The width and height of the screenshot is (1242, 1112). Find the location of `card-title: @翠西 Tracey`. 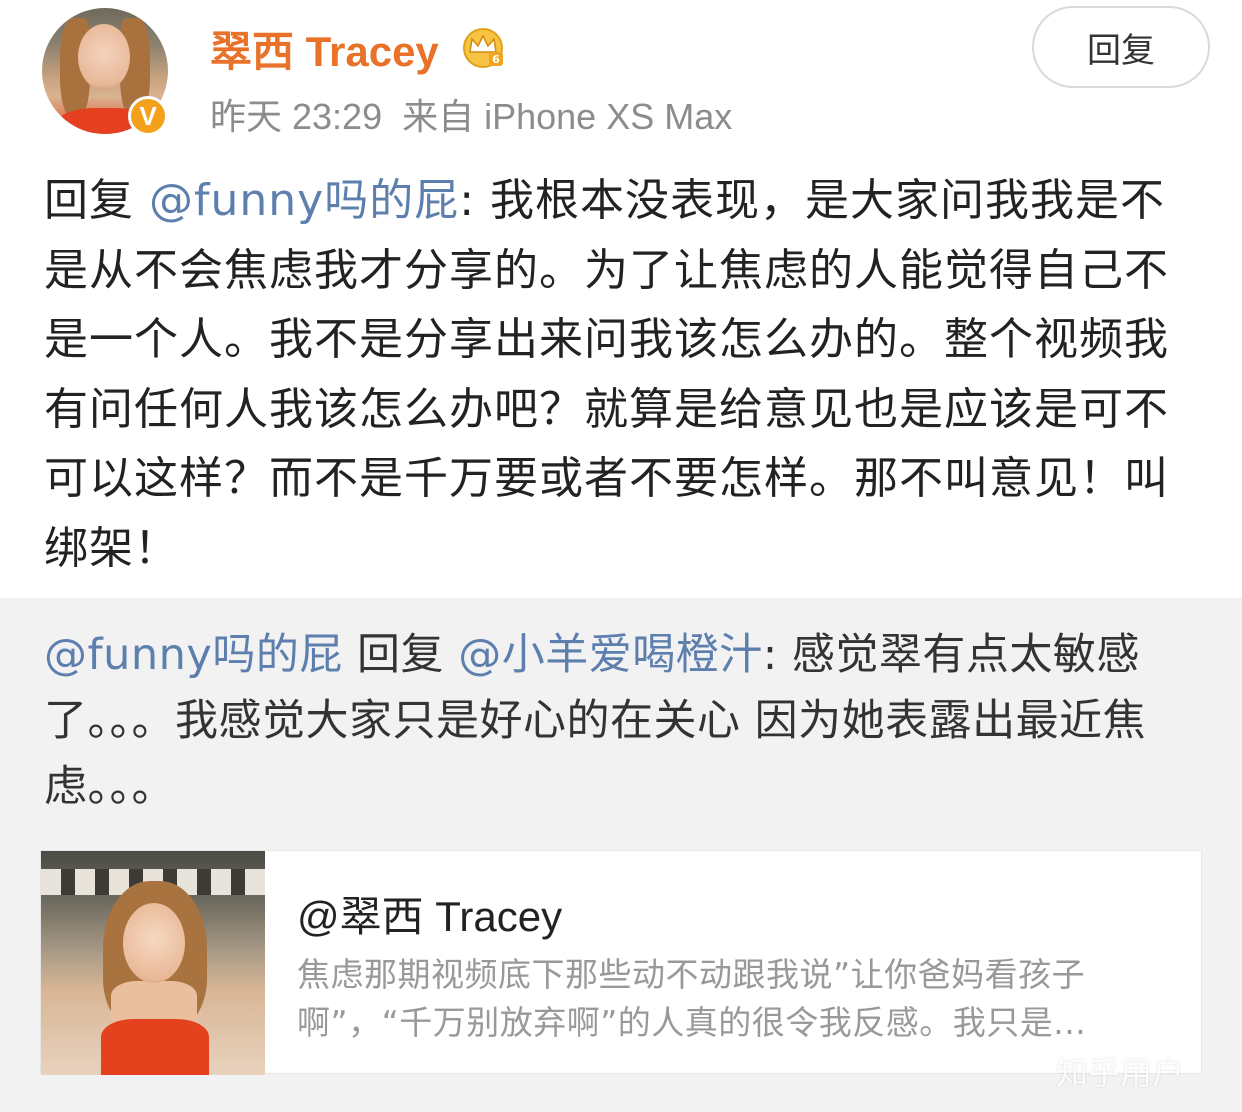

card-title: @翠西 Tracey is located at coordinates (430, 916).